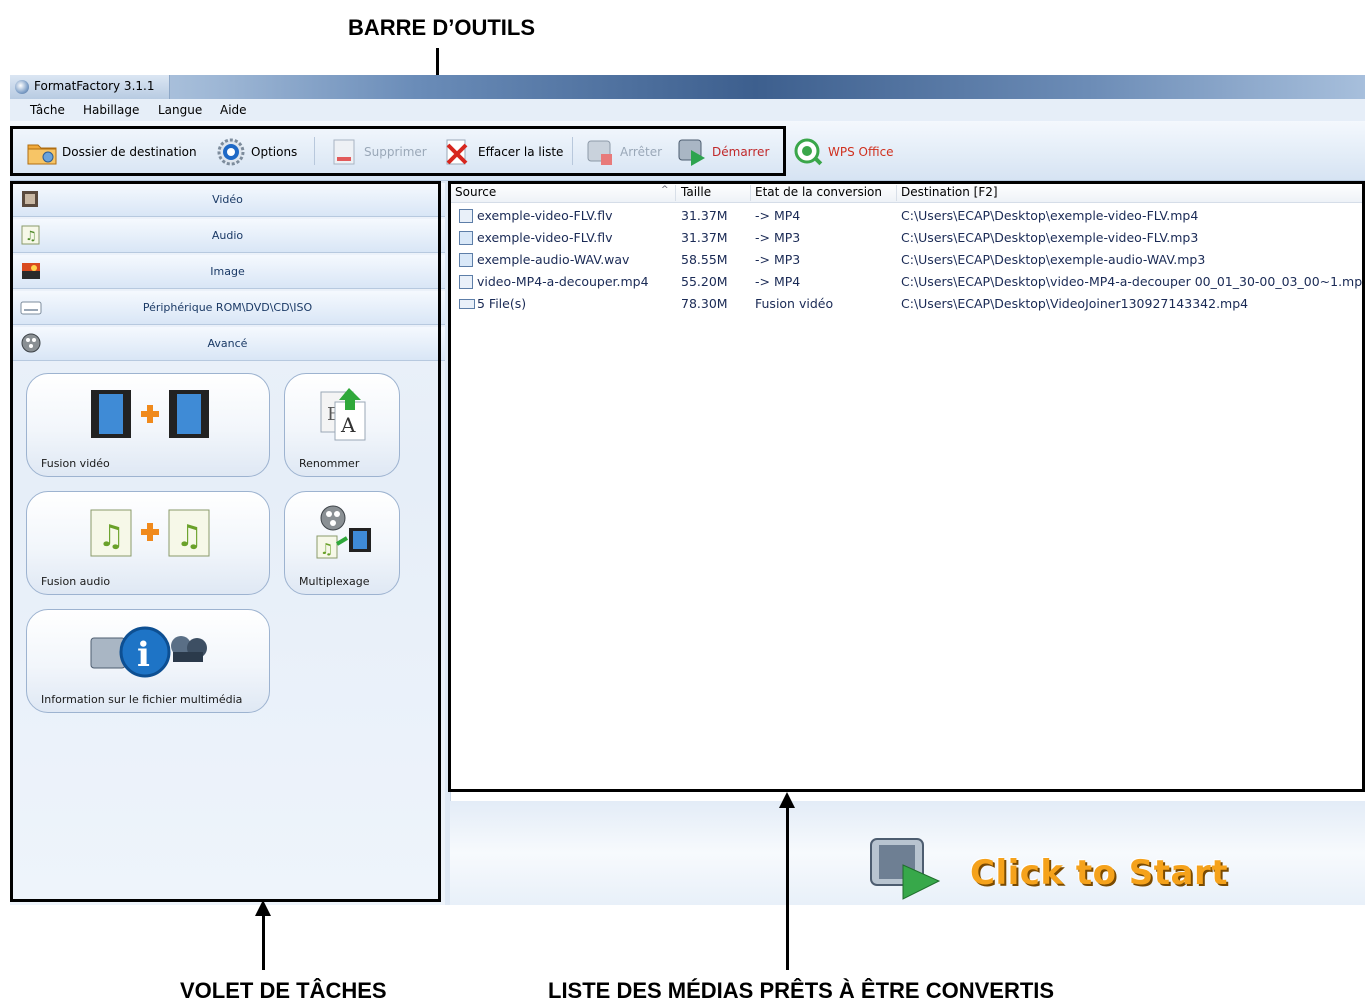 The width and height of the screenshot is (1365, 1008). What do you see at coordinates (47, 110) in the screenshot?
I see `menu-tache: Tâche` at bounding box center [47, 110].